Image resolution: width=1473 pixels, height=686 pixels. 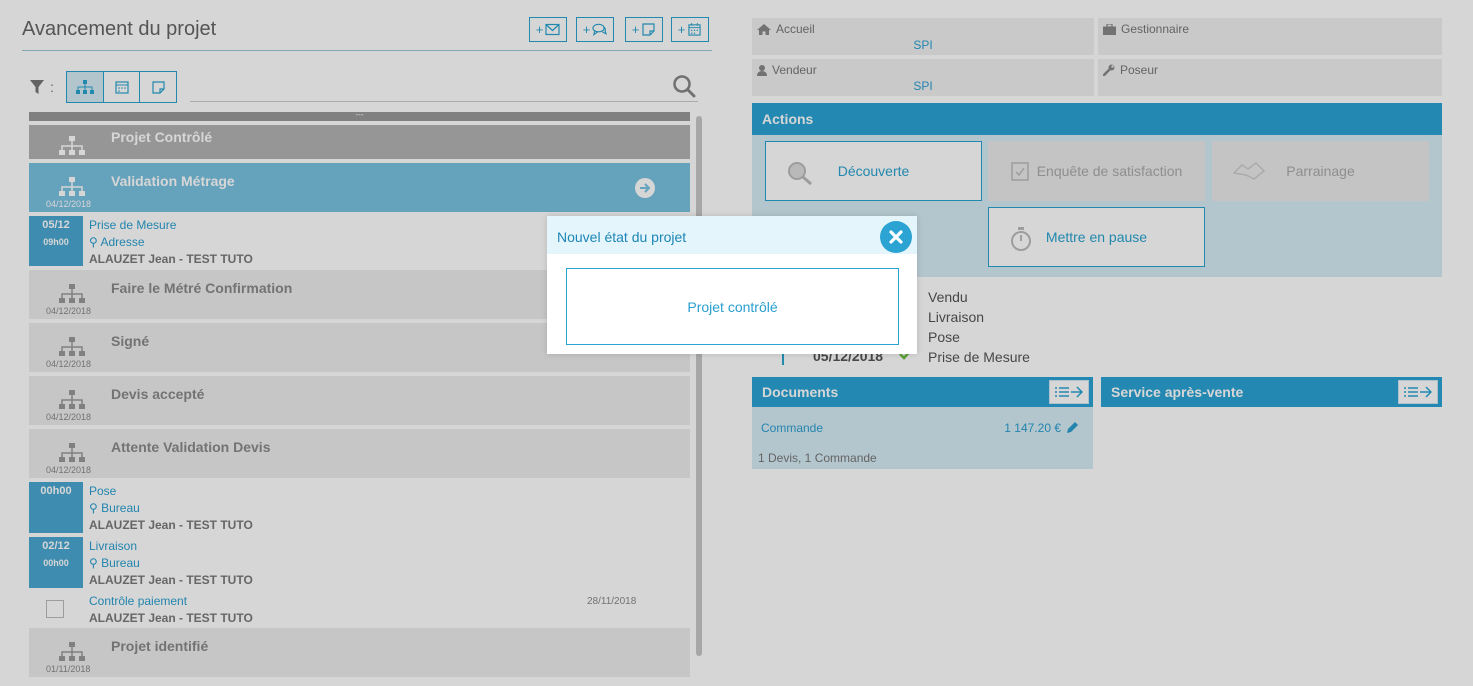 I want to click on close-icon, so click(x=896, y=237).